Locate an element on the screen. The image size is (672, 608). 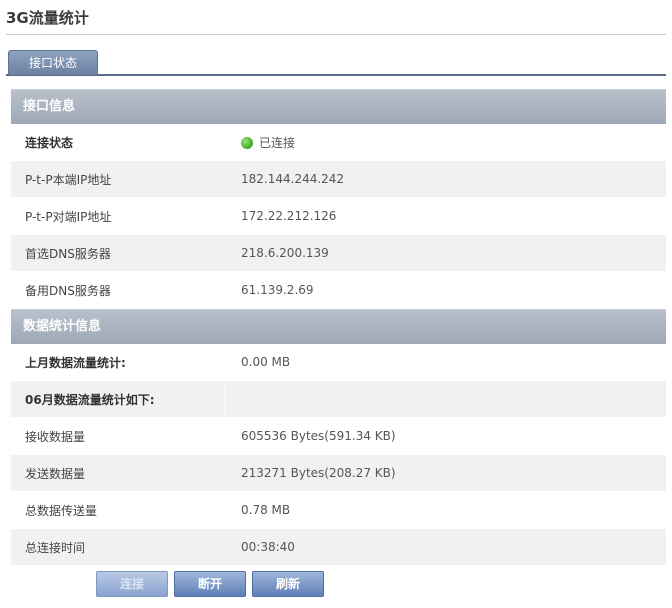
connection-time-label: 总连接时间 is located at coordinates (55, 547).